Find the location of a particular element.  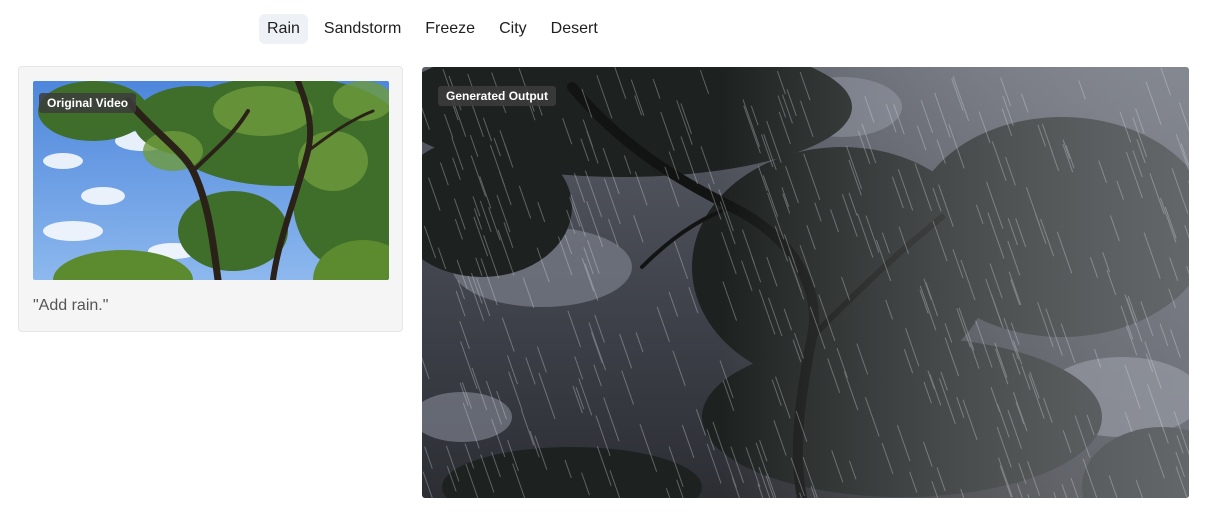

generated-output-label: Generated Output is located at coordinates (497, 96).